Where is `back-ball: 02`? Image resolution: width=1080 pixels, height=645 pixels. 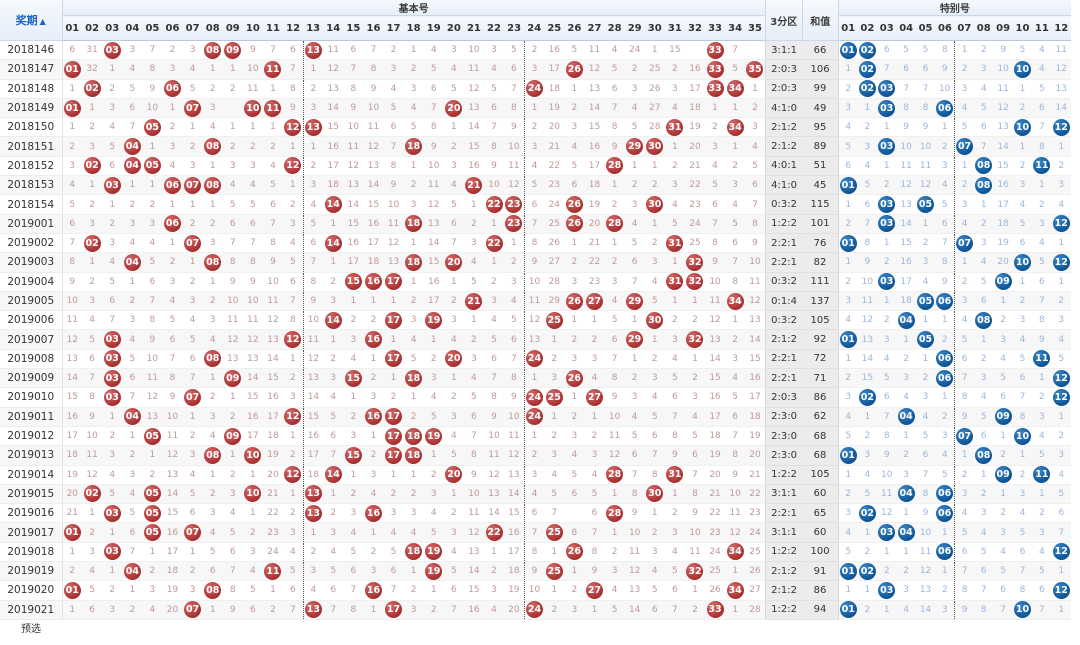
back-ball: 02 is located at coordinates (867, 69).